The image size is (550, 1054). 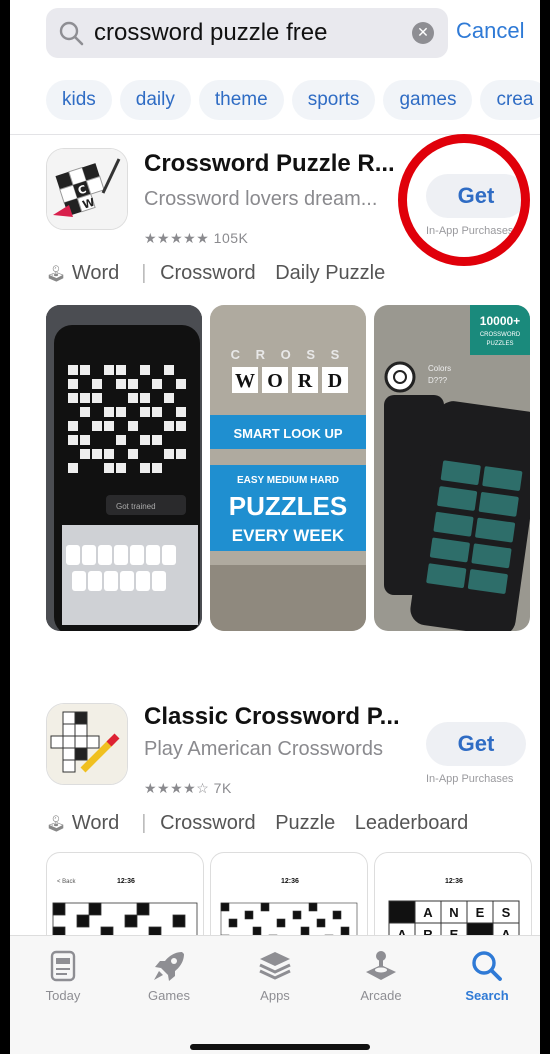 I want to click on chip-games: games, so click(x=428, y=100).